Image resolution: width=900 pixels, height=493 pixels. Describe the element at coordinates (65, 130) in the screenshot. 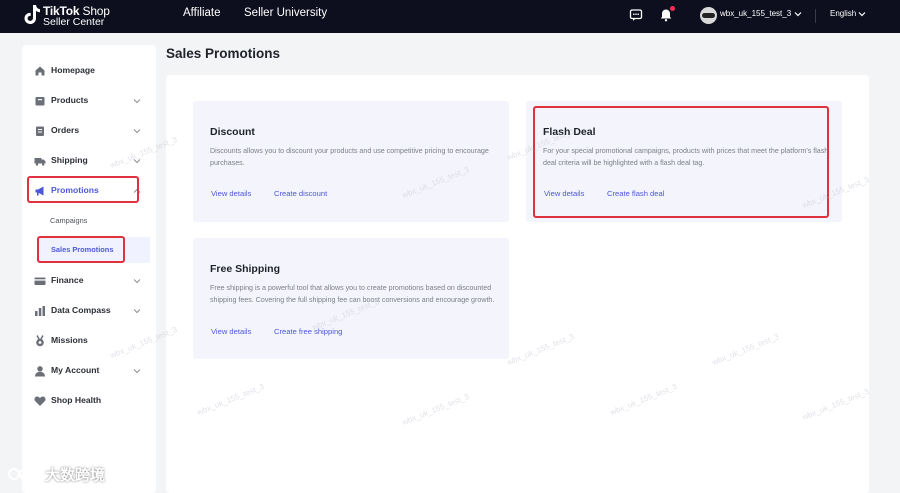

I see `sidebar-item-label: Orders` at that location.